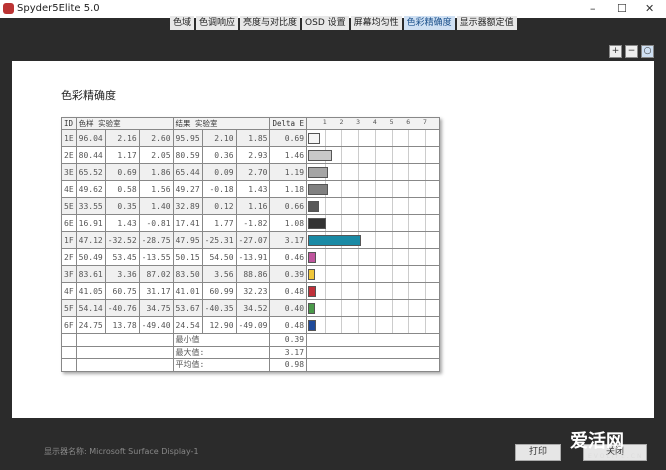 The image size is (666, 470). What do you see at coordinates (69, 155) in the screenshot?
I see `patch-id: 2E` at bounding box center [69, 155].